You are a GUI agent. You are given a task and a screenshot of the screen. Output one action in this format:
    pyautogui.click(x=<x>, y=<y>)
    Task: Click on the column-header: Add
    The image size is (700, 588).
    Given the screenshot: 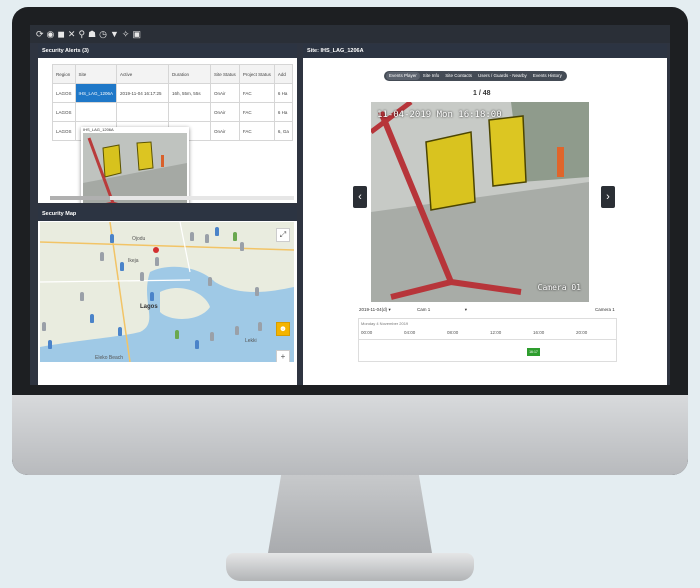 What is the action you would take?
    pyautogui.click(x=283, y=74)
    